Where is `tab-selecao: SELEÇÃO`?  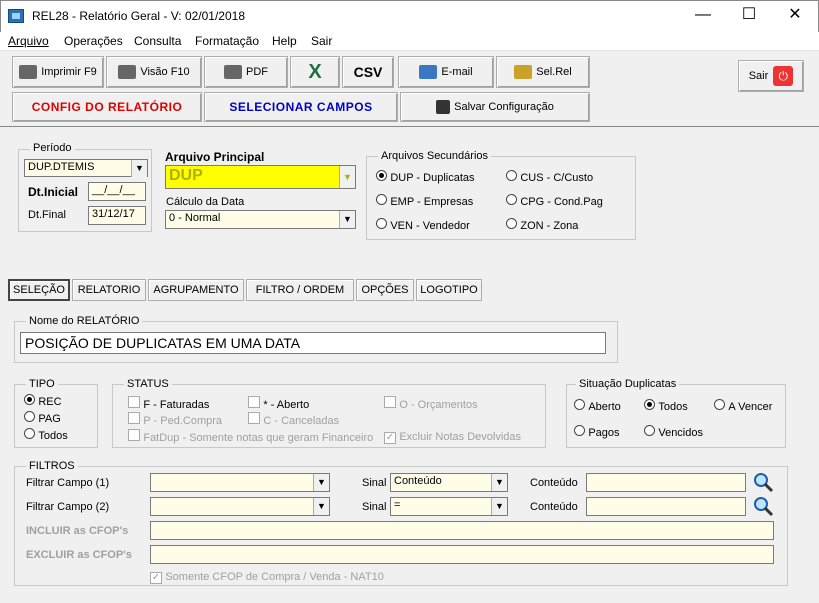
tab-selecao: SELEÇÃO is located at coordinates (39, 290).